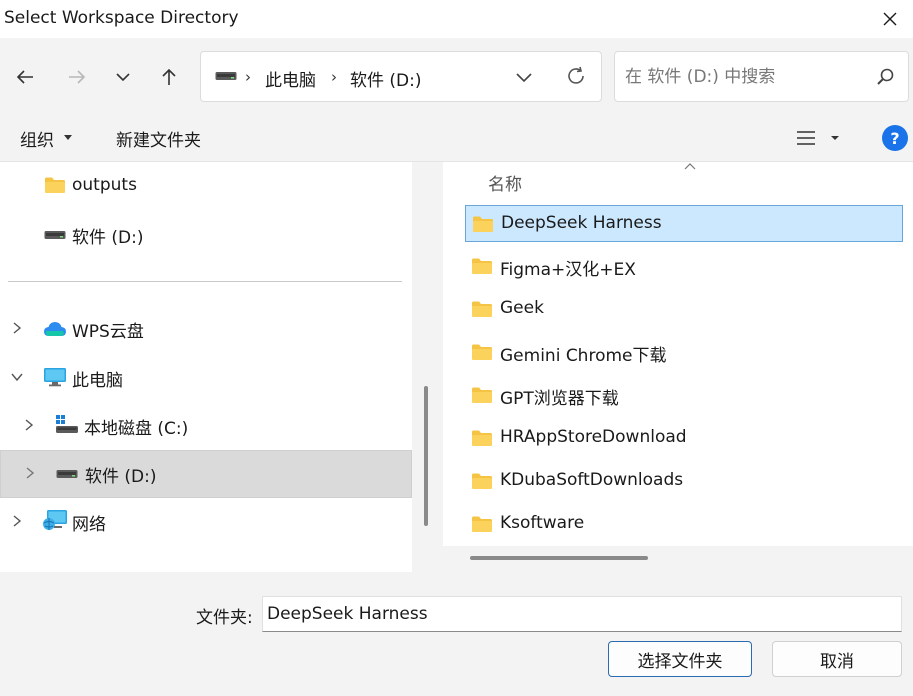 The width and height of the screenshot is (913, 696). Describe the element at coordinates (55, 377) in the screenshot. I see `computer-icon` at that location.